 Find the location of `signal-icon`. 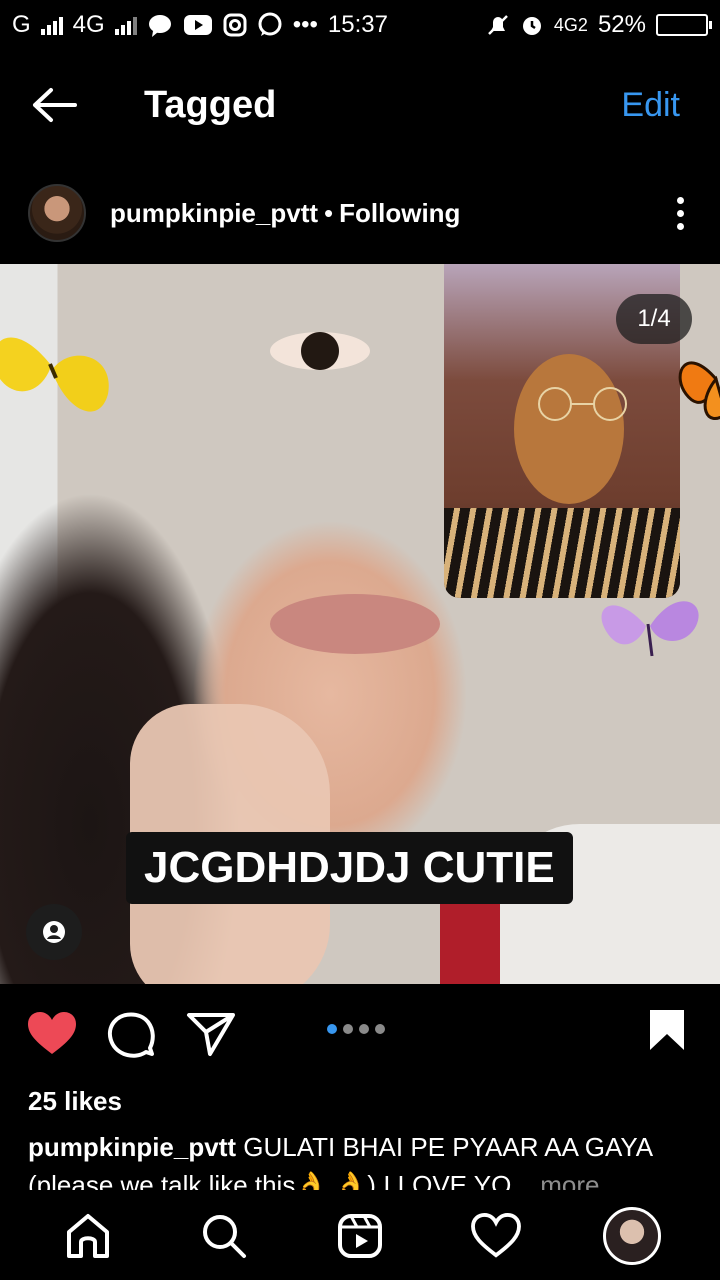

signal-icon is located at coordinates (51, 25).